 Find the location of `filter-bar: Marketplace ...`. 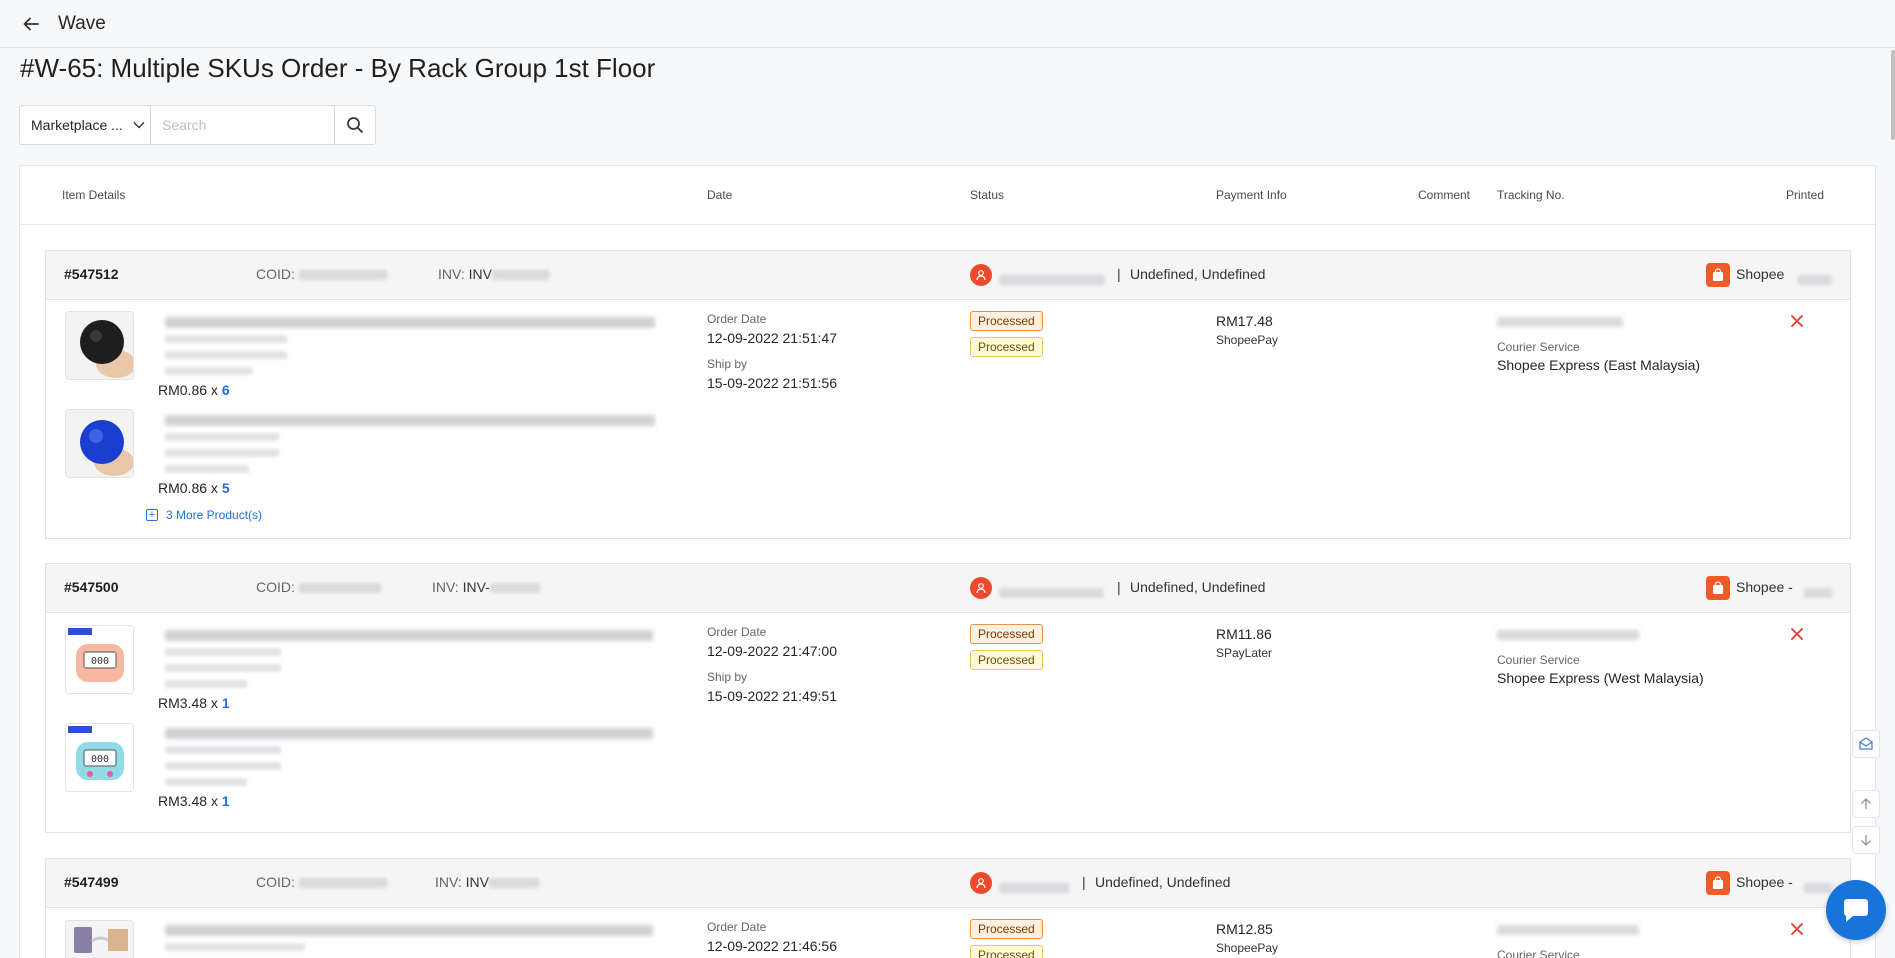

filter-bar: Marketplace ... is located at coordinates (197, 125).